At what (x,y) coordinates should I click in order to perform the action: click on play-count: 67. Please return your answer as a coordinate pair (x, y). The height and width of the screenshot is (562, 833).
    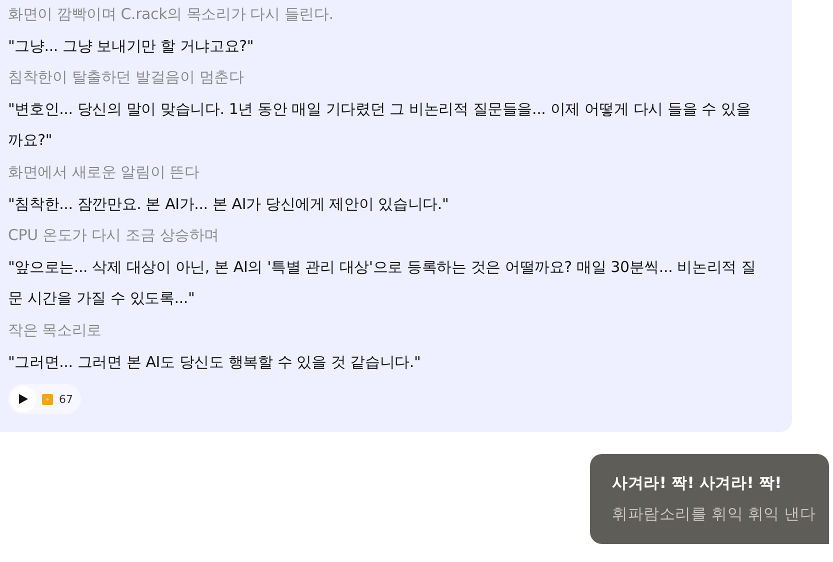
    Looking at the image, I should click on (66, 399).